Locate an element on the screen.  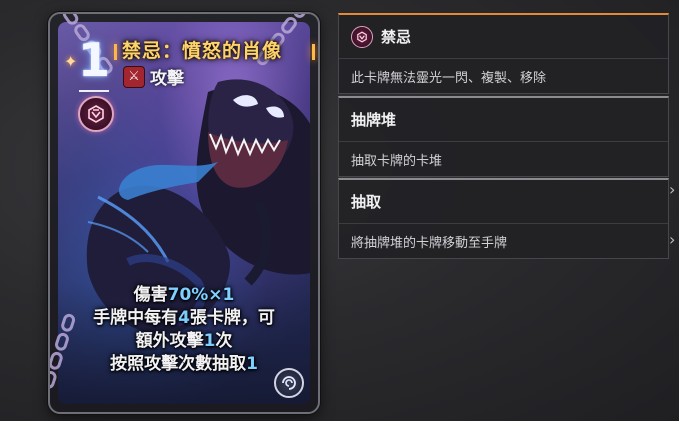
card-type-label: 攻擊 is located at coordinates (167, 79).